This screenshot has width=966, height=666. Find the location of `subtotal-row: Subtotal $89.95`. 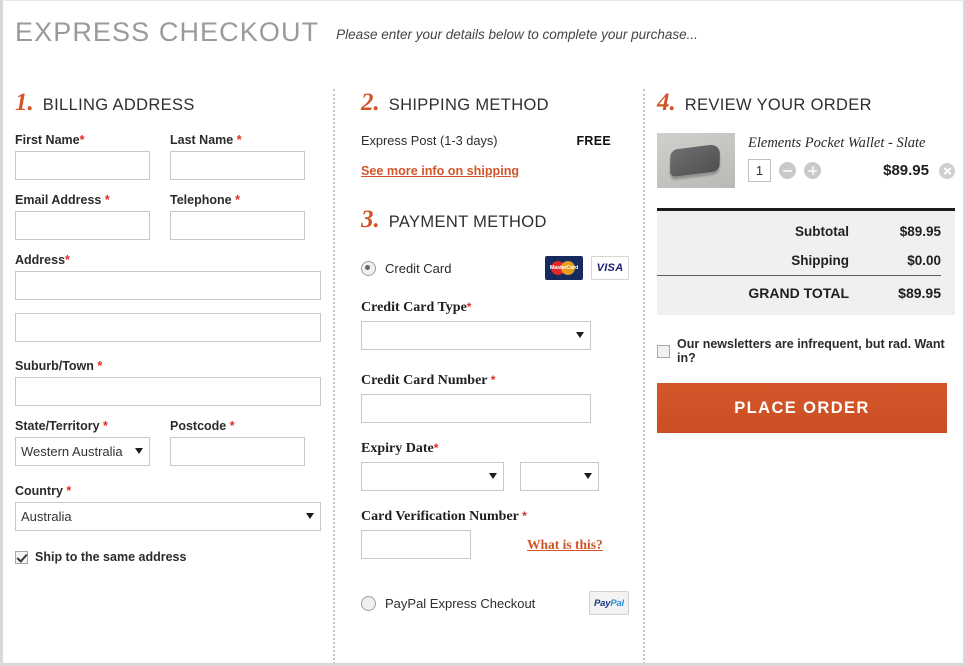

subtotal-row: Subtotal $89.95 is located at coordinates (799, 231).